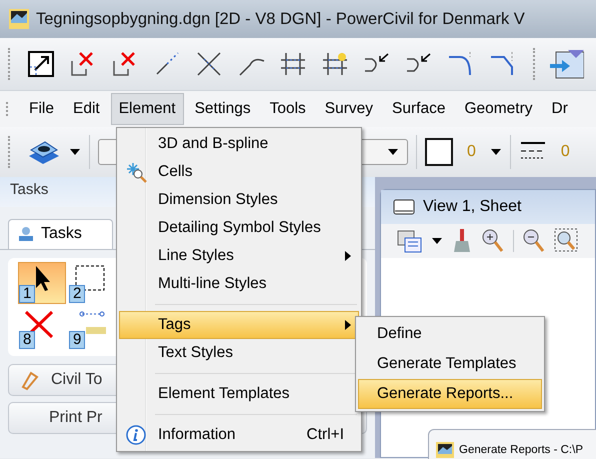  Describe the element at coordinates (419, 109) in the screenshot. I see `menu-item: Surface` at that location.